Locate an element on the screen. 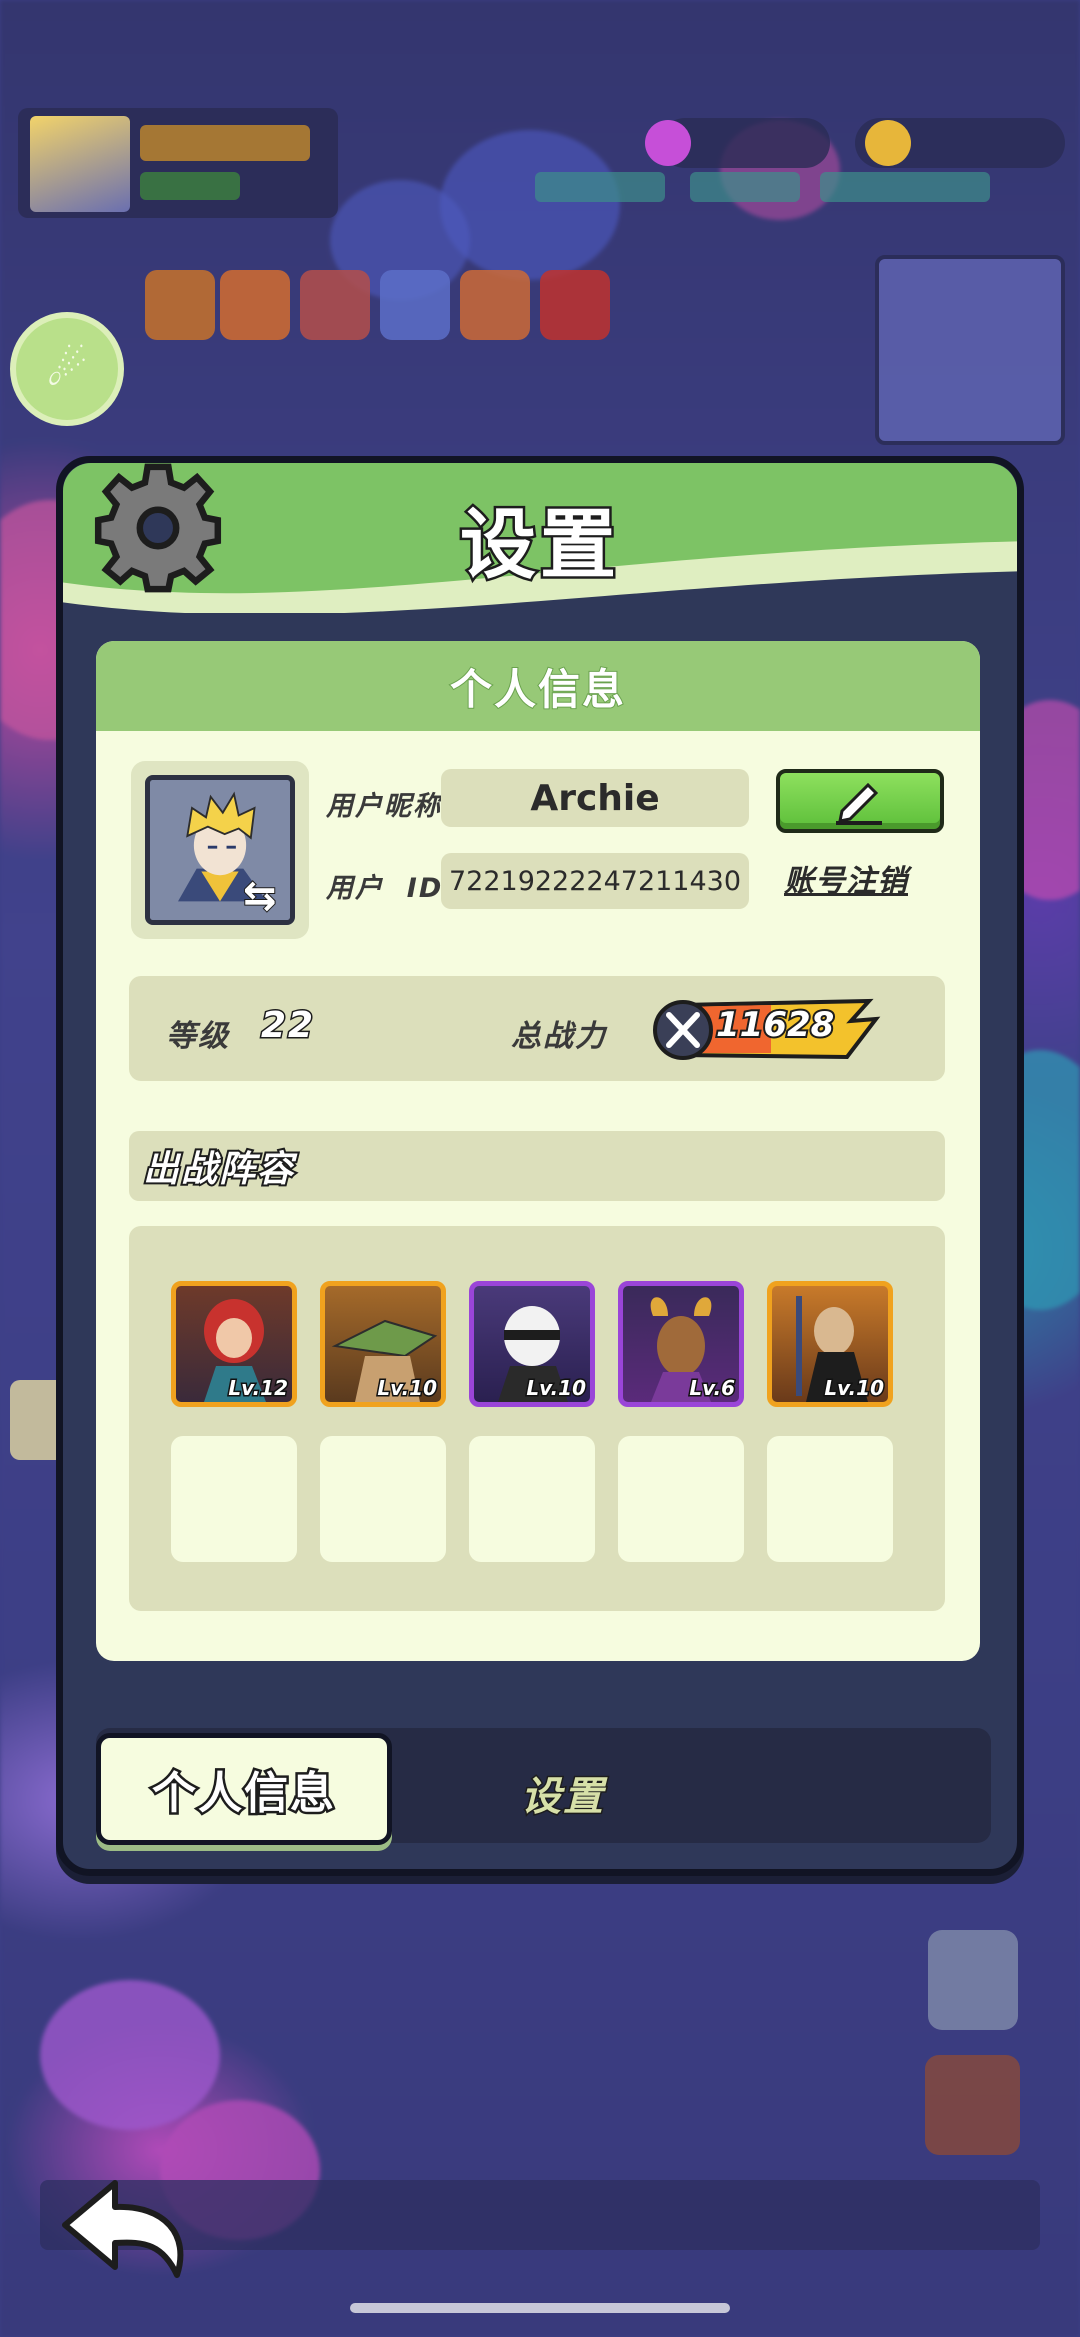  swap-avatar-icon: ⇆ is located at coordinates (259, 896).